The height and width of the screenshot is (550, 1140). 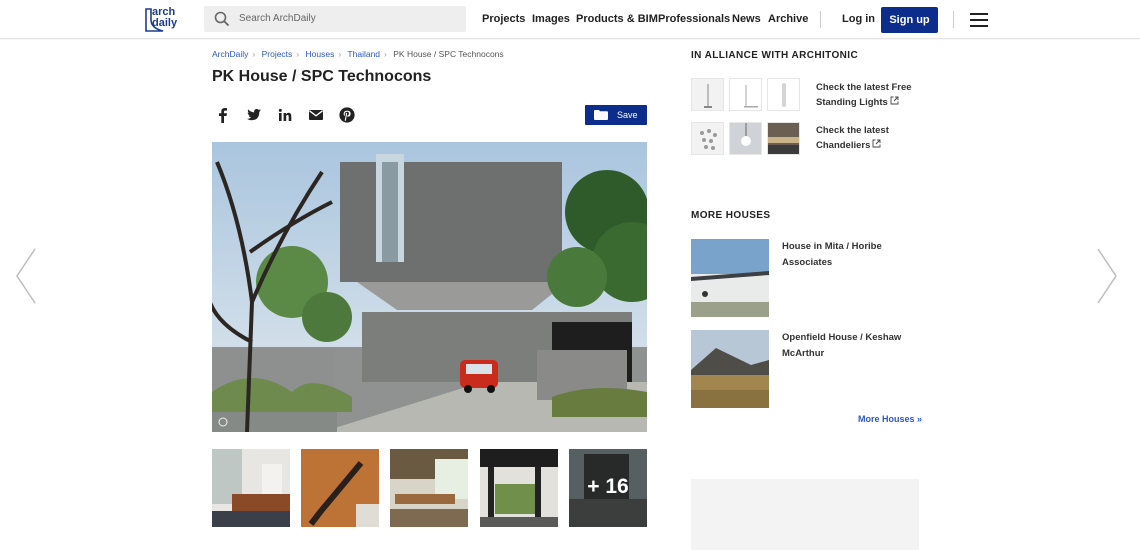 I want to click on courtyard-photo, so click(x=519, y=488).